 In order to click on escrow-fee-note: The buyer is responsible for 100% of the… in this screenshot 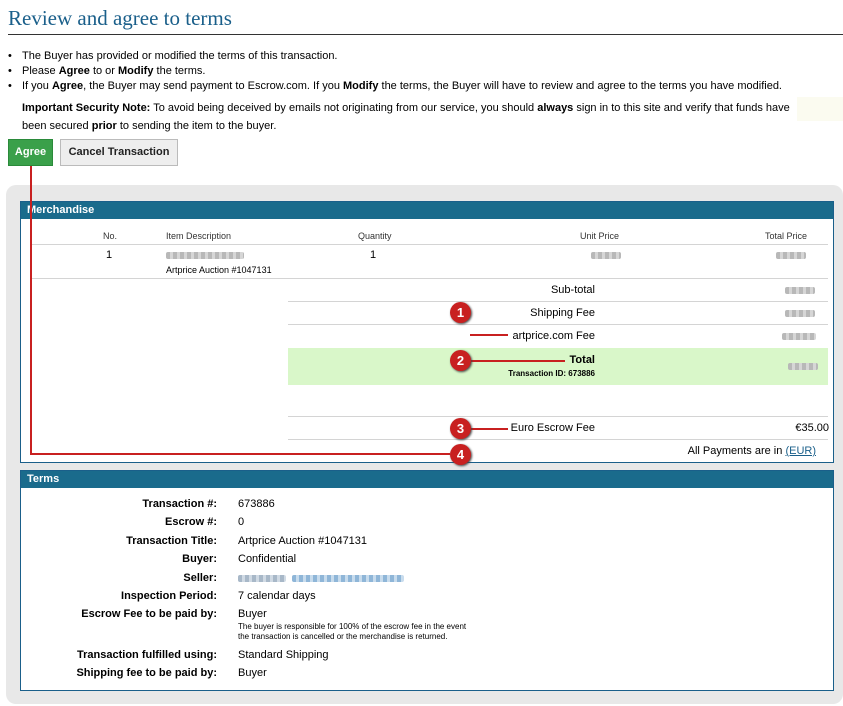, I will do `click(352, 632)`.